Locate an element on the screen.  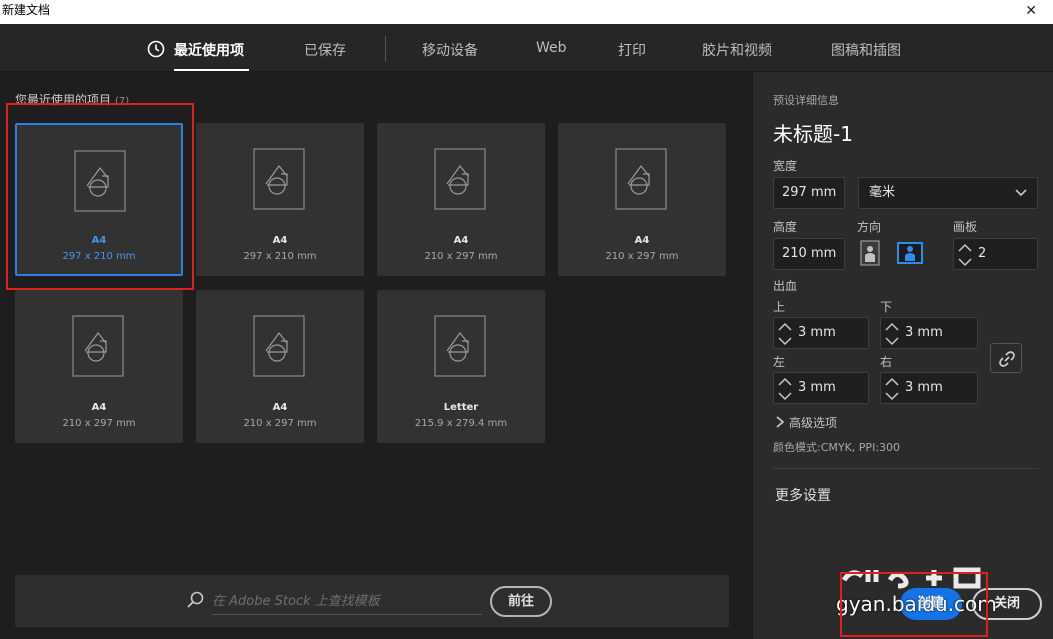
link-bleed-button is located at coordinates (1006, 358).